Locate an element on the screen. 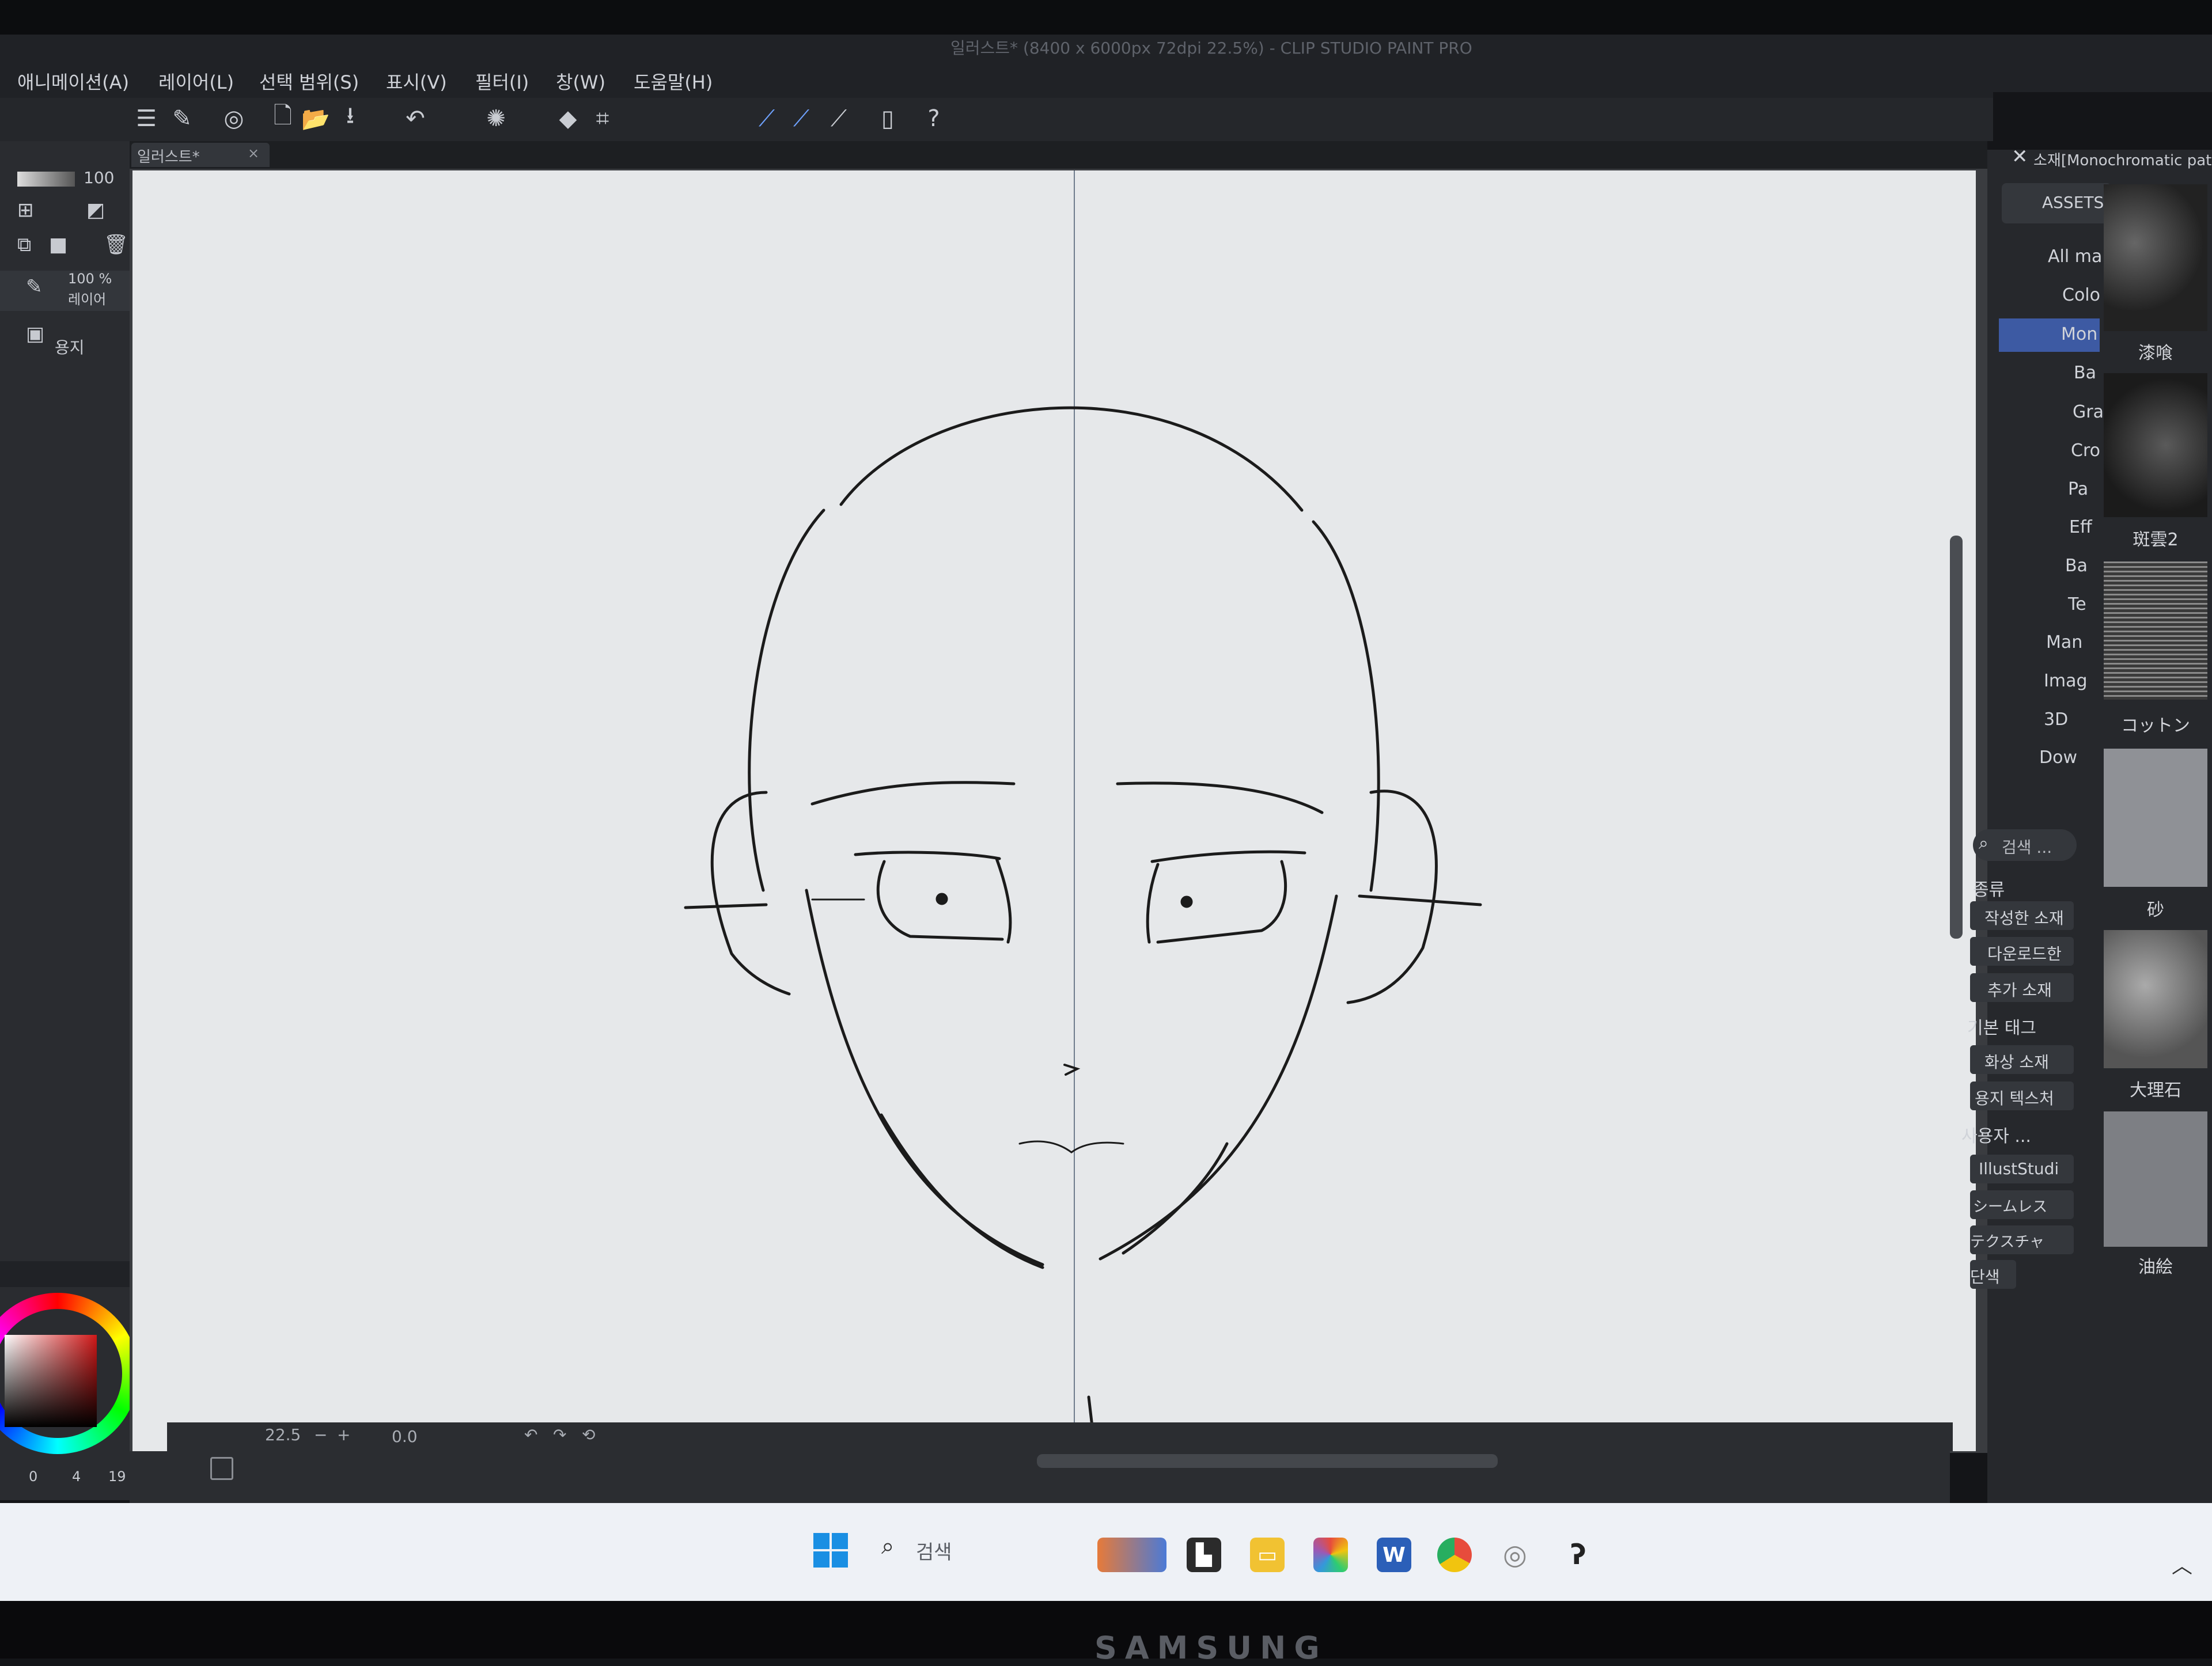 The height and width of the screenshot is (1666, 2212). clip-studio-launcher-icon: ◎ is located at coordinates (1515, 1555).